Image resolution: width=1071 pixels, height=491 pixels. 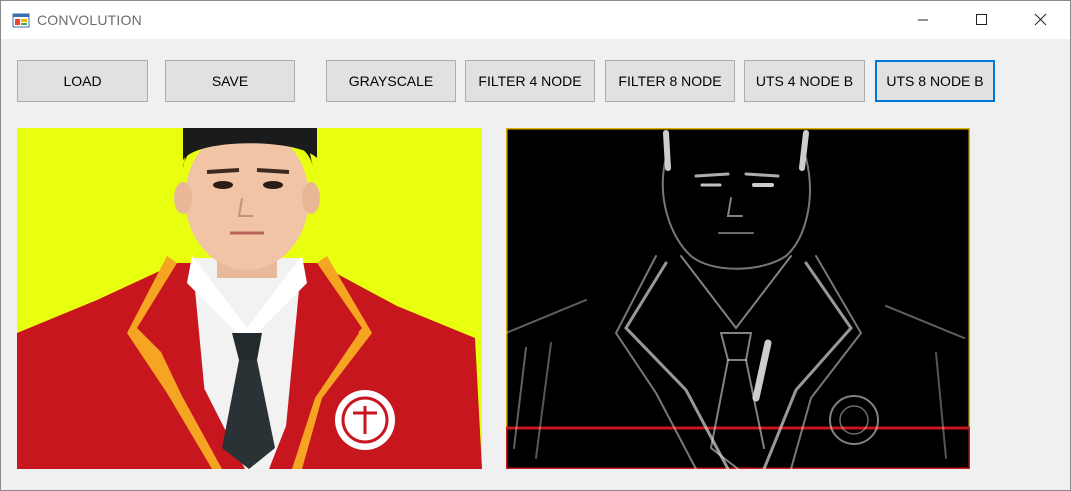 What do you see at coordinates (89, 20) in the screenshot?
I see `window-title: CONVOLUTION` at bounding box center [89, 20].